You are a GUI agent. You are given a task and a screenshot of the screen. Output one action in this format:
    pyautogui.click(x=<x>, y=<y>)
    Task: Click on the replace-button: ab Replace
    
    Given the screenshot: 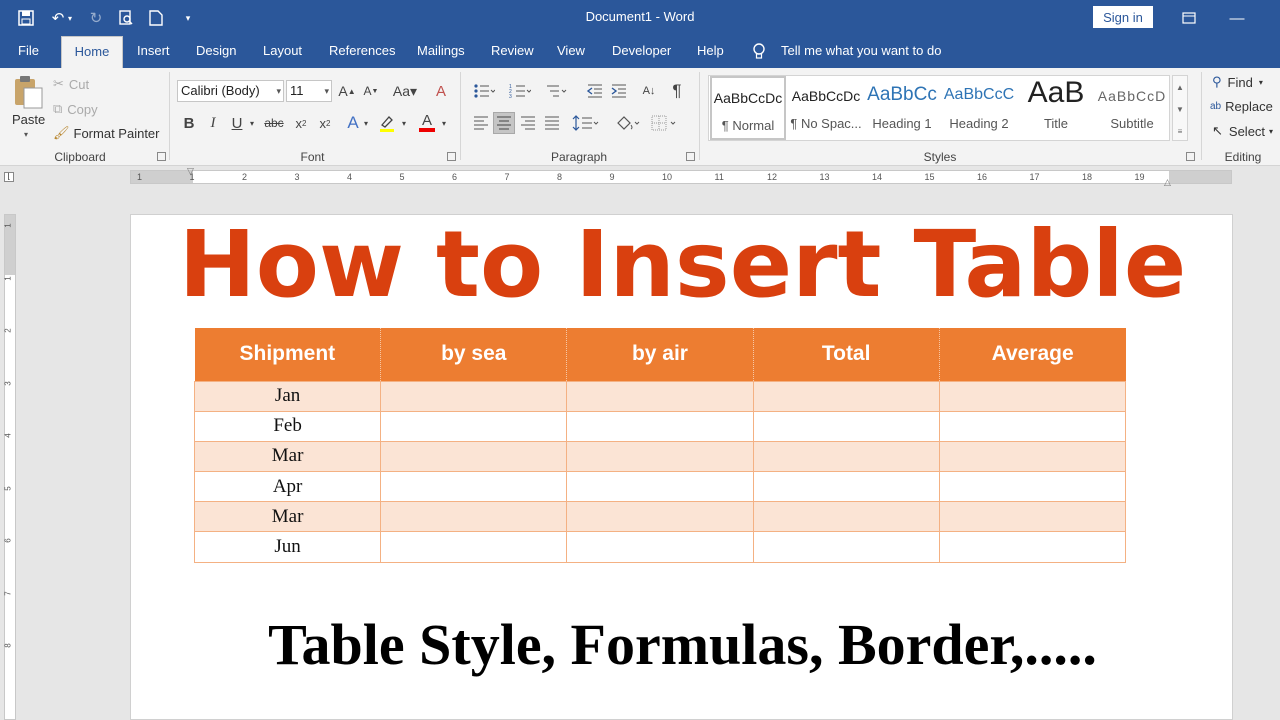 What is the action you would take?
    pyautogui.click(x=1241, y=106)
    